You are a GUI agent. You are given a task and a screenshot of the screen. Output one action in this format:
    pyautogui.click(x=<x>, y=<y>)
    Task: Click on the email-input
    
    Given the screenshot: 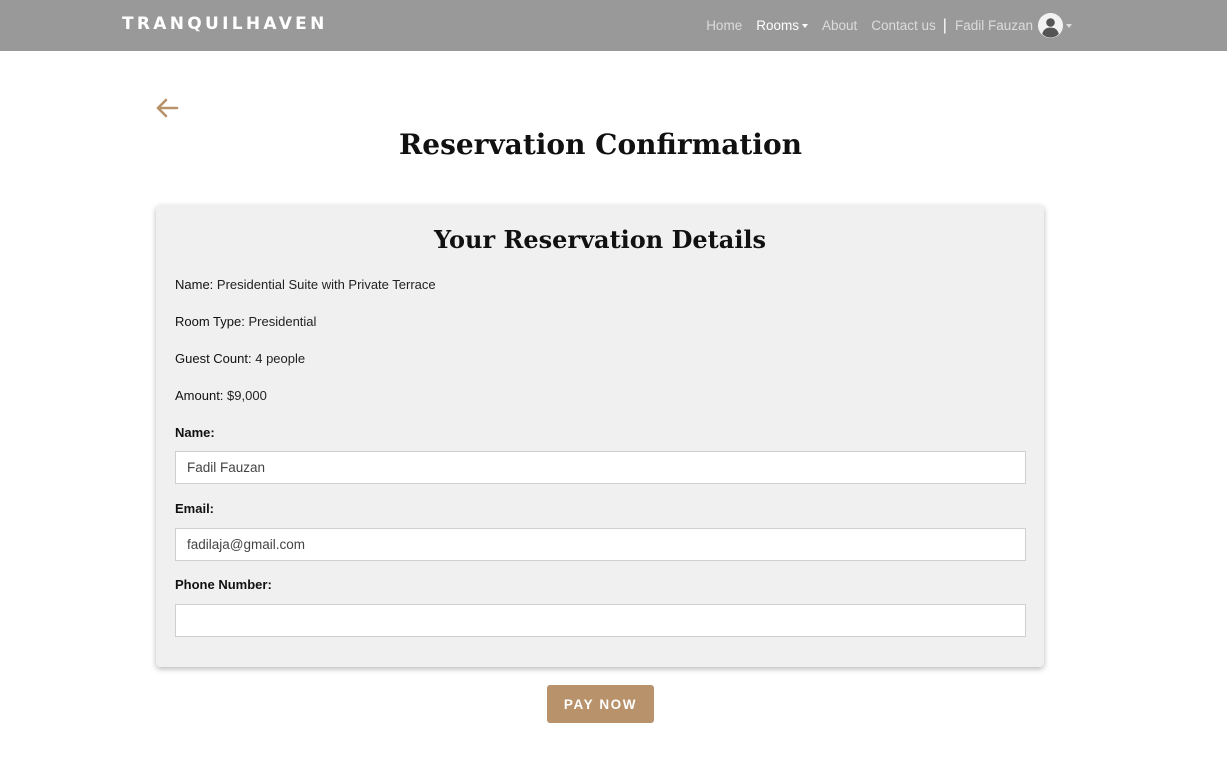 What is the action you would take?
    pyautogui.click(x=600, y=544)
    